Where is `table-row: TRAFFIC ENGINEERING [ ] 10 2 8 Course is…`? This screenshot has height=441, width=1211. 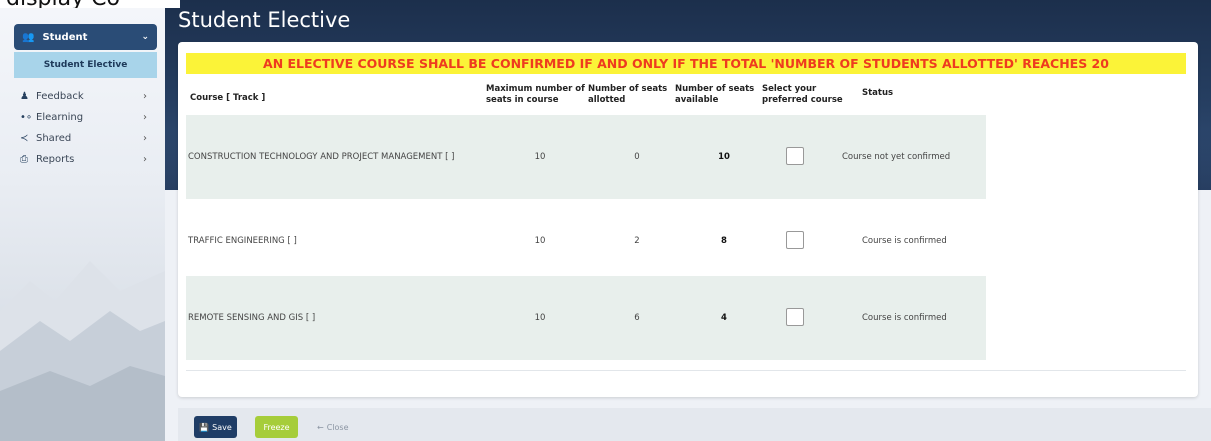 table-row: TRAFFIC ENGINEERING [ ] 10 2 8 Course is… is located at coordinates (586, 241).